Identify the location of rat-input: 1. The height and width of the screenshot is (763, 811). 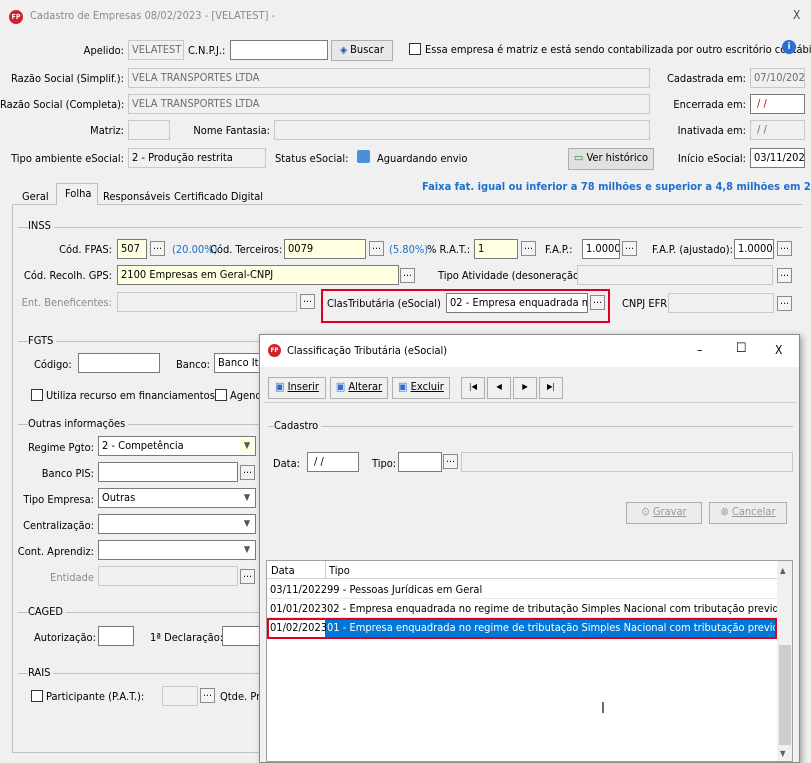
(496, 249).